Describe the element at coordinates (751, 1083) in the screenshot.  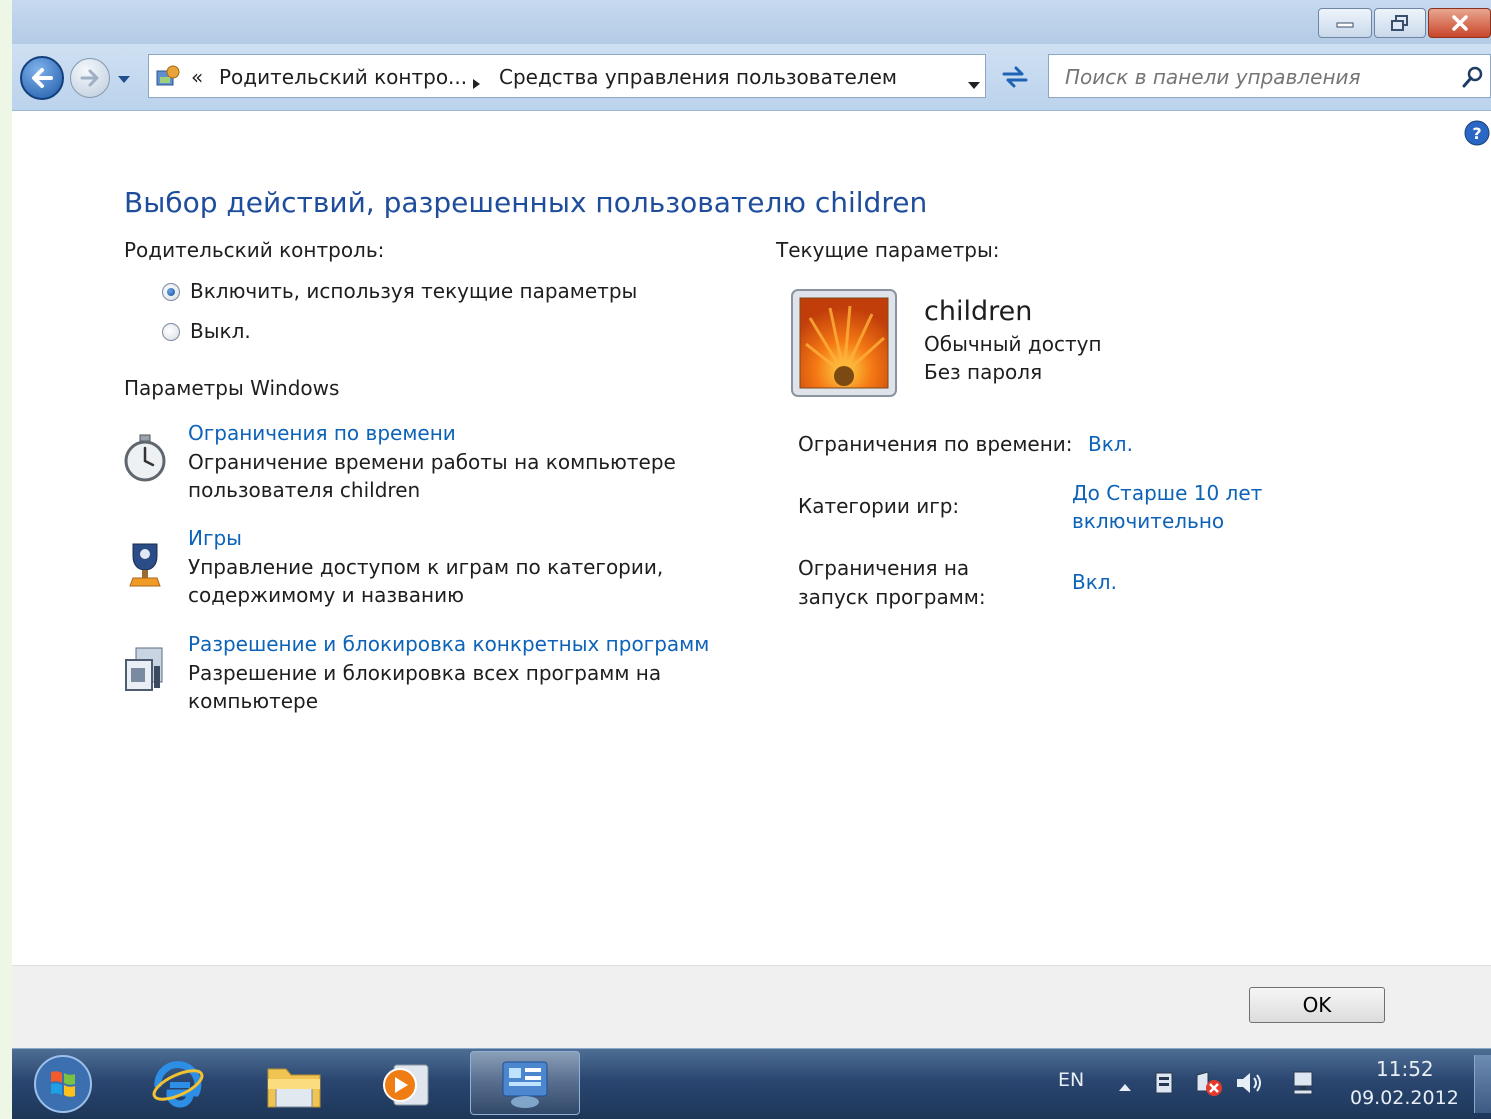
I see `taskbar: EN 11:52 09.02.2012` at that location.